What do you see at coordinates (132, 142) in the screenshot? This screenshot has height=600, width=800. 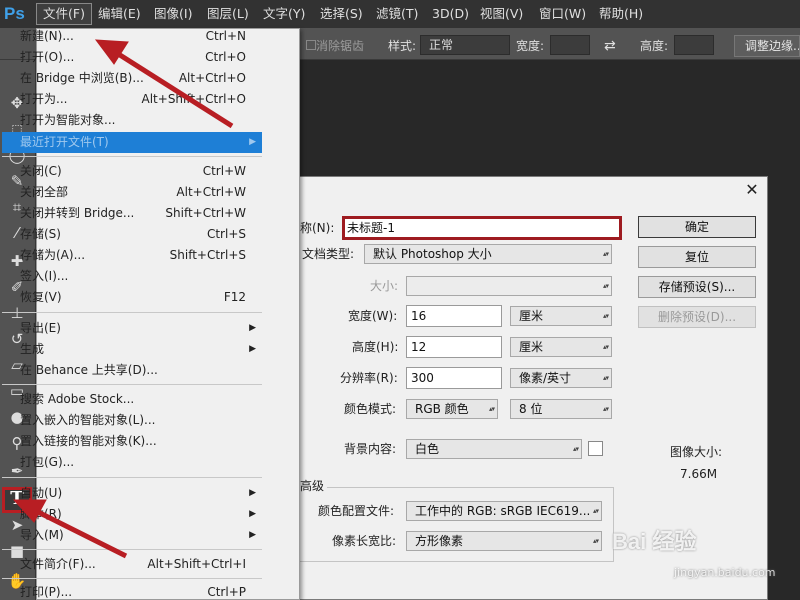 I see `menu-item-recent-files: 最近打开文件(T) ▶` at bounding box center [132, 142].